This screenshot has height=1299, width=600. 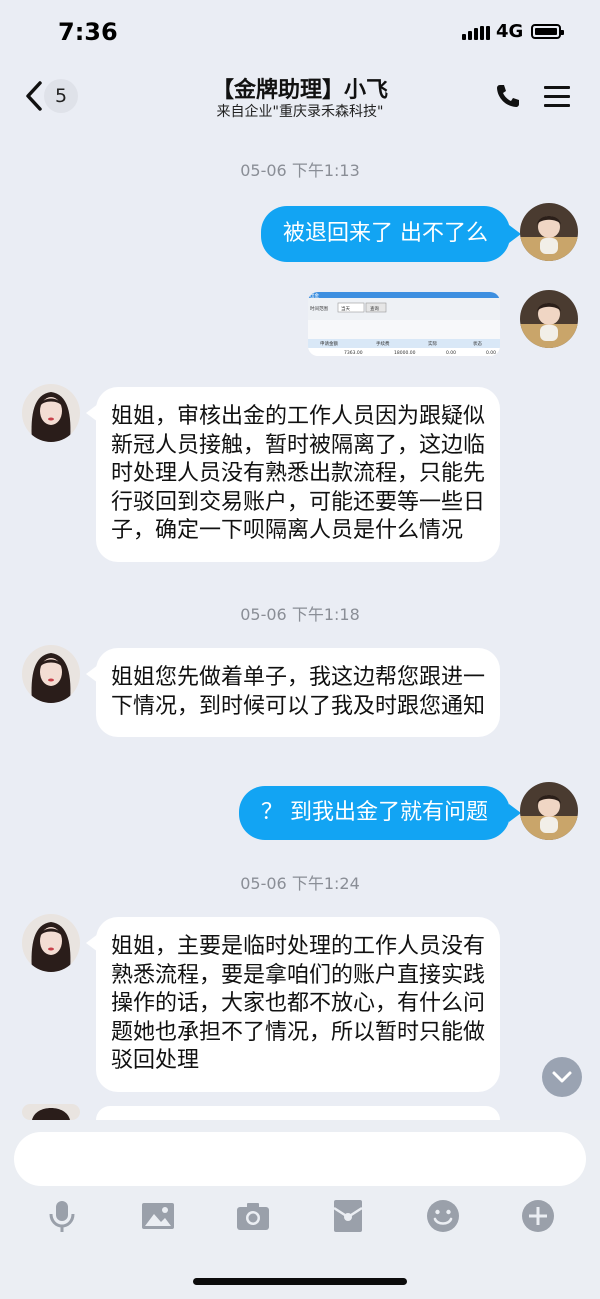 I want to click on battery-icon, so click(x=547, y=31).